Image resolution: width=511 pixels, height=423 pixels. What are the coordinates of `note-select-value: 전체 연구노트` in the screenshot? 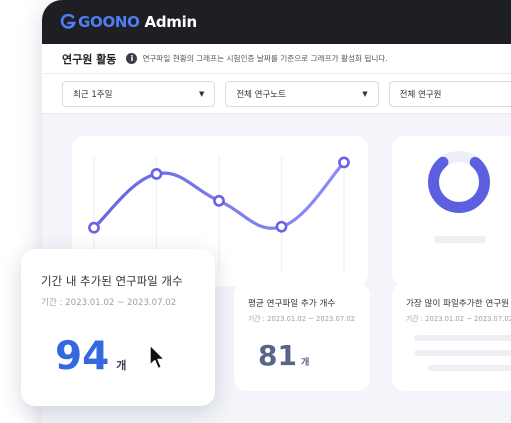 It's located at (261, 94).